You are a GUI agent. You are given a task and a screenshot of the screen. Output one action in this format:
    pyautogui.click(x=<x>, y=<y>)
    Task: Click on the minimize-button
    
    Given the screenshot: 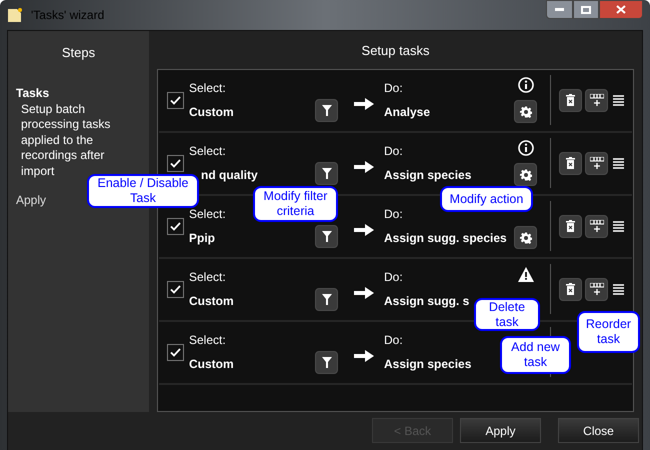 What is the action you would take?
    pyautogui.click(x=559, y=9)
    